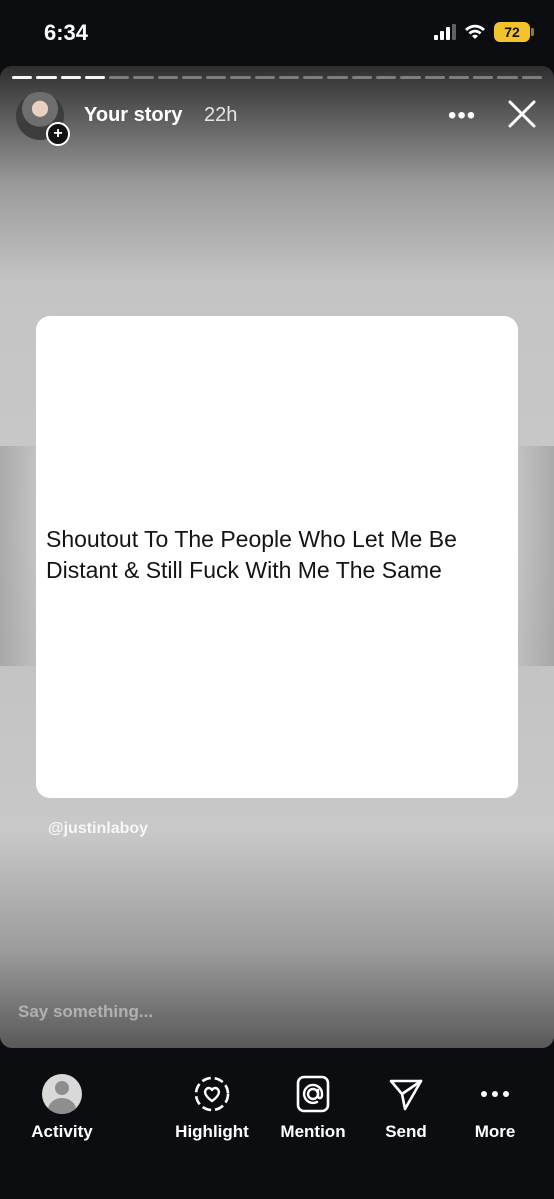  Describe the element at coordinates (445, 32) in the screenshot. I see `cellular-signal-icon` at that location.